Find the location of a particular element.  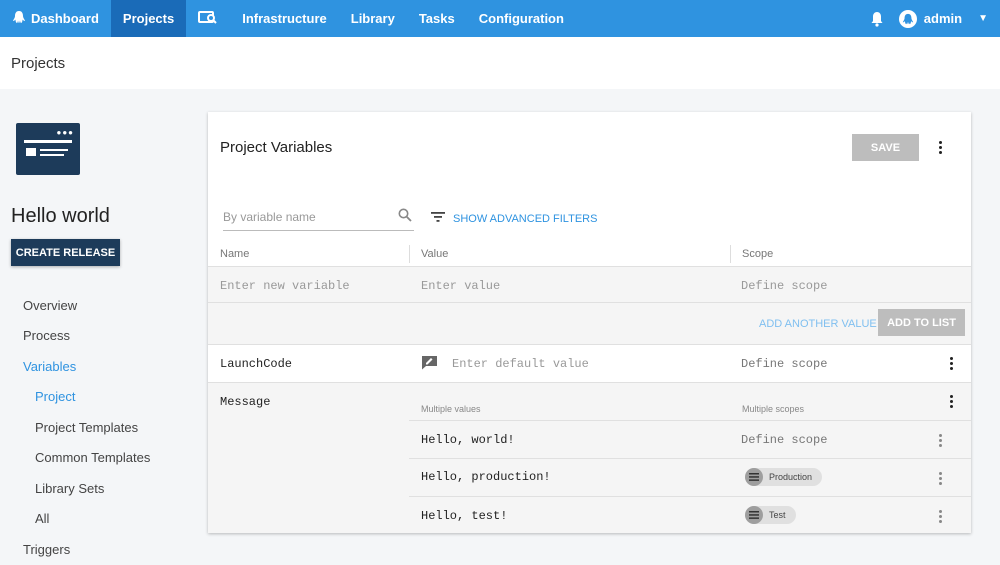

search-icon is located at coordinates (405, 217).